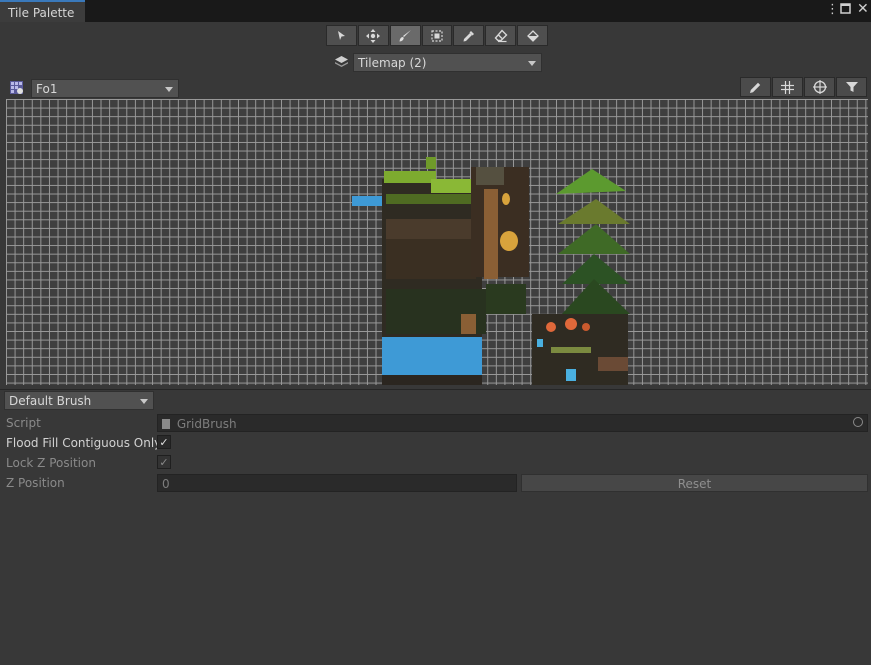  I want to click on box-fill-icon, so click(437, 35).